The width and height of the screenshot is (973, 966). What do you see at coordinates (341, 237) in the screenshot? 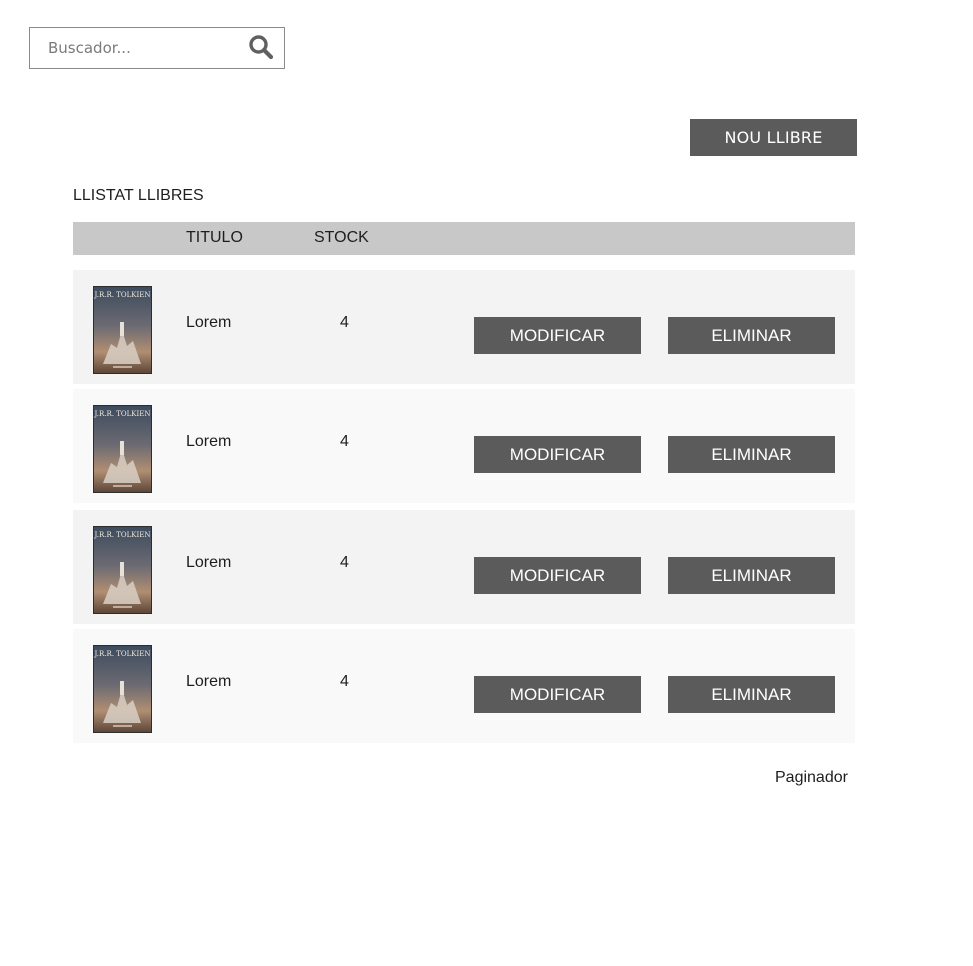
I see `column-header-stock: STOCK` at bounding box center [341, 237].